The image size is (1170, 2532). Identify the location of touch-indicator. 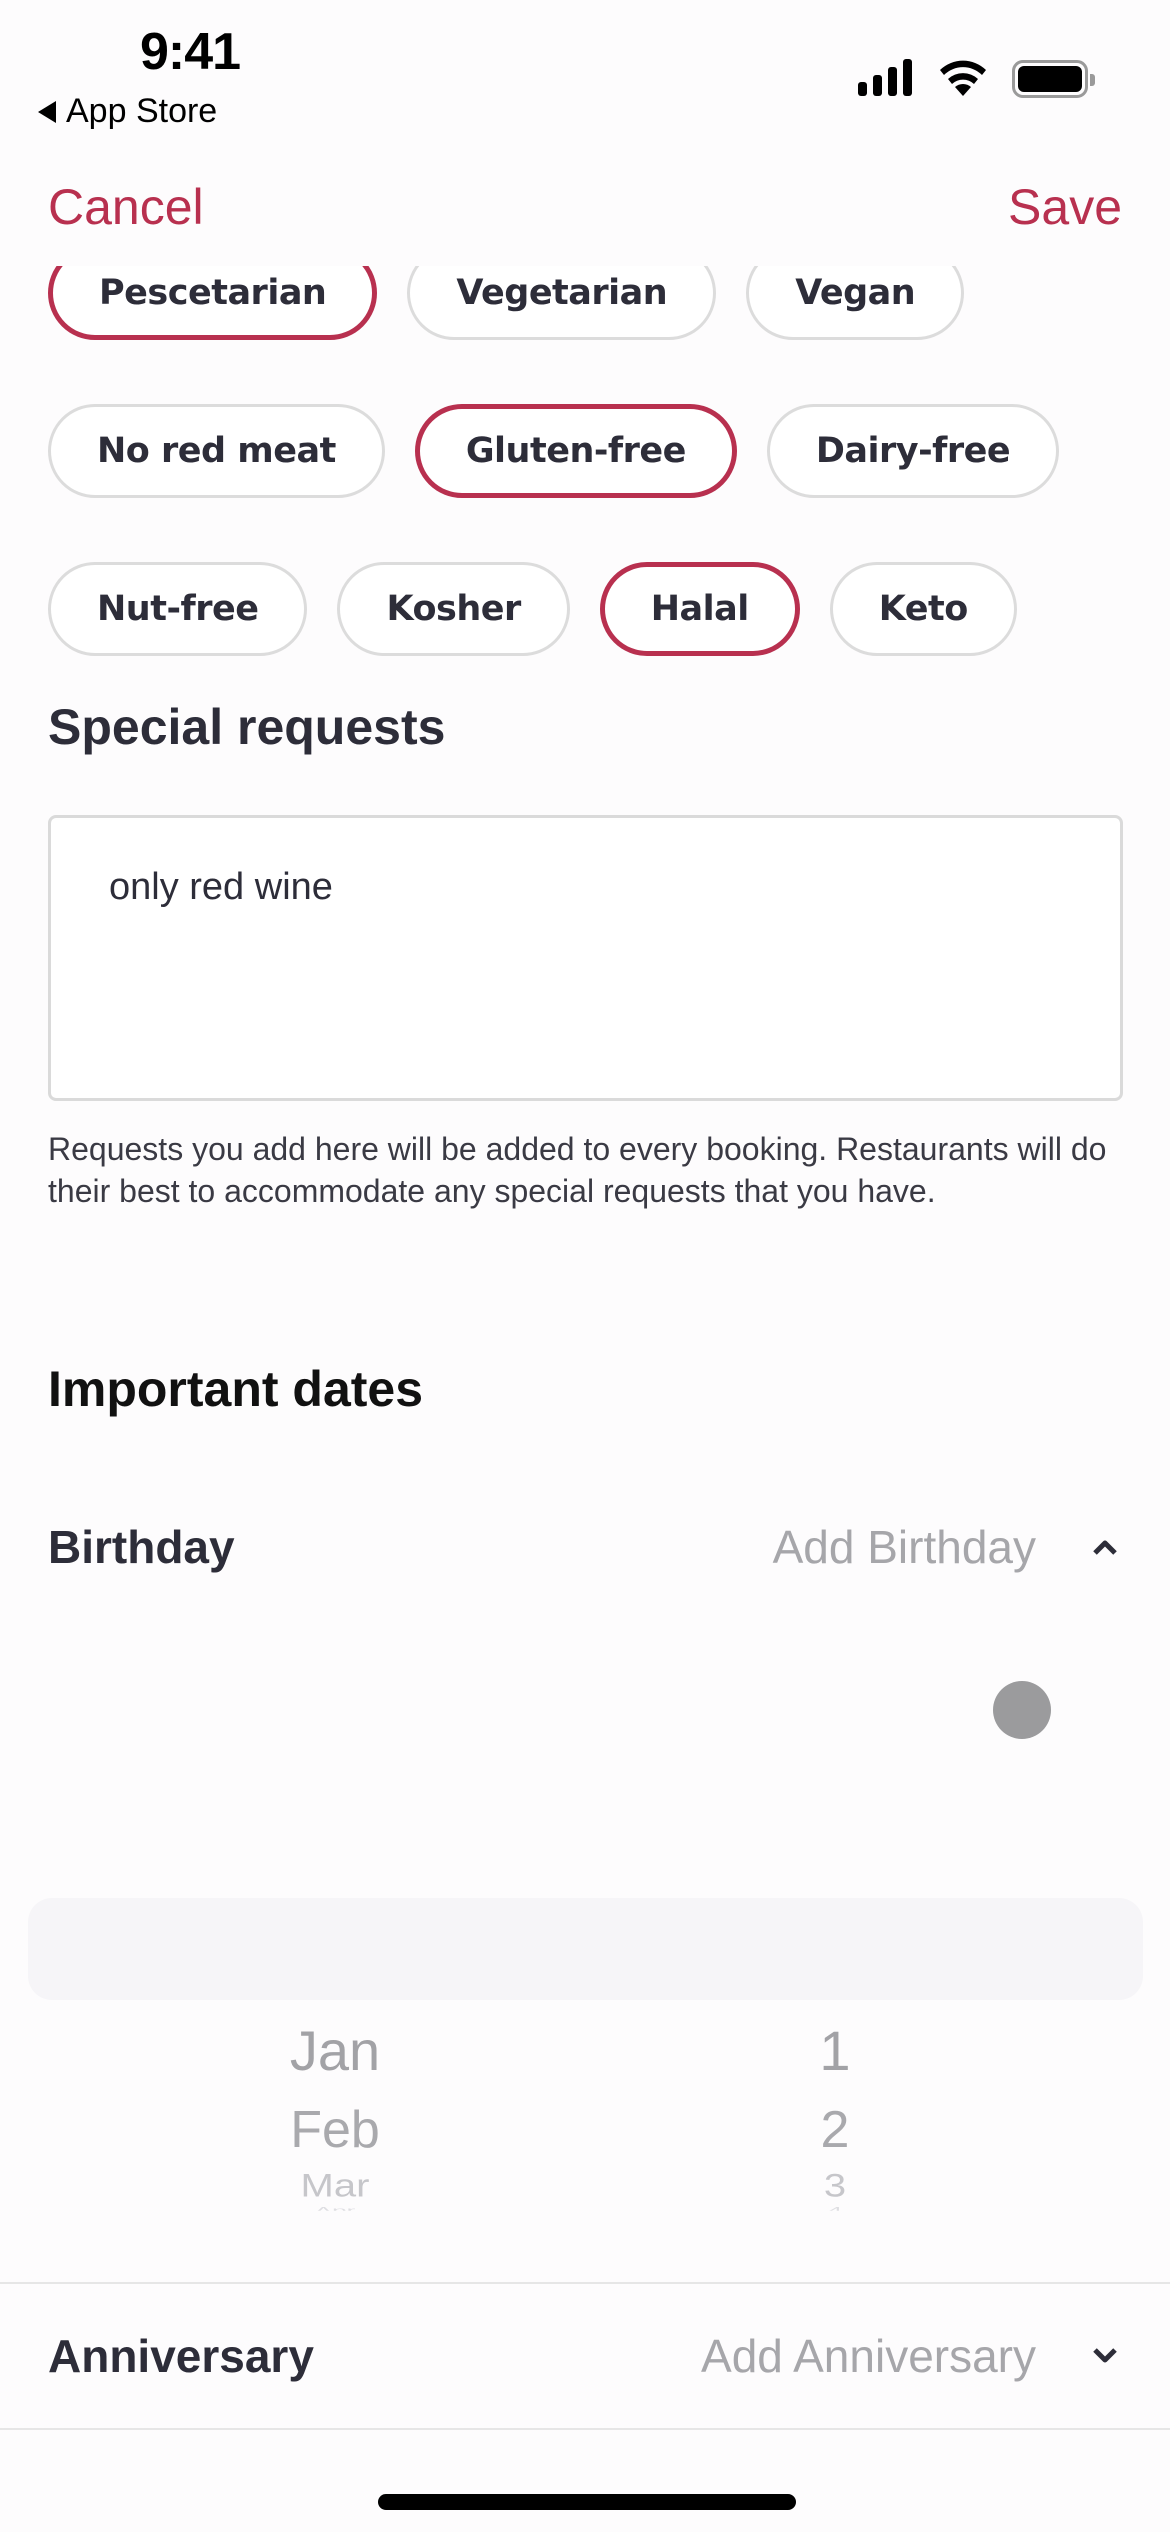
(1022, 1710).